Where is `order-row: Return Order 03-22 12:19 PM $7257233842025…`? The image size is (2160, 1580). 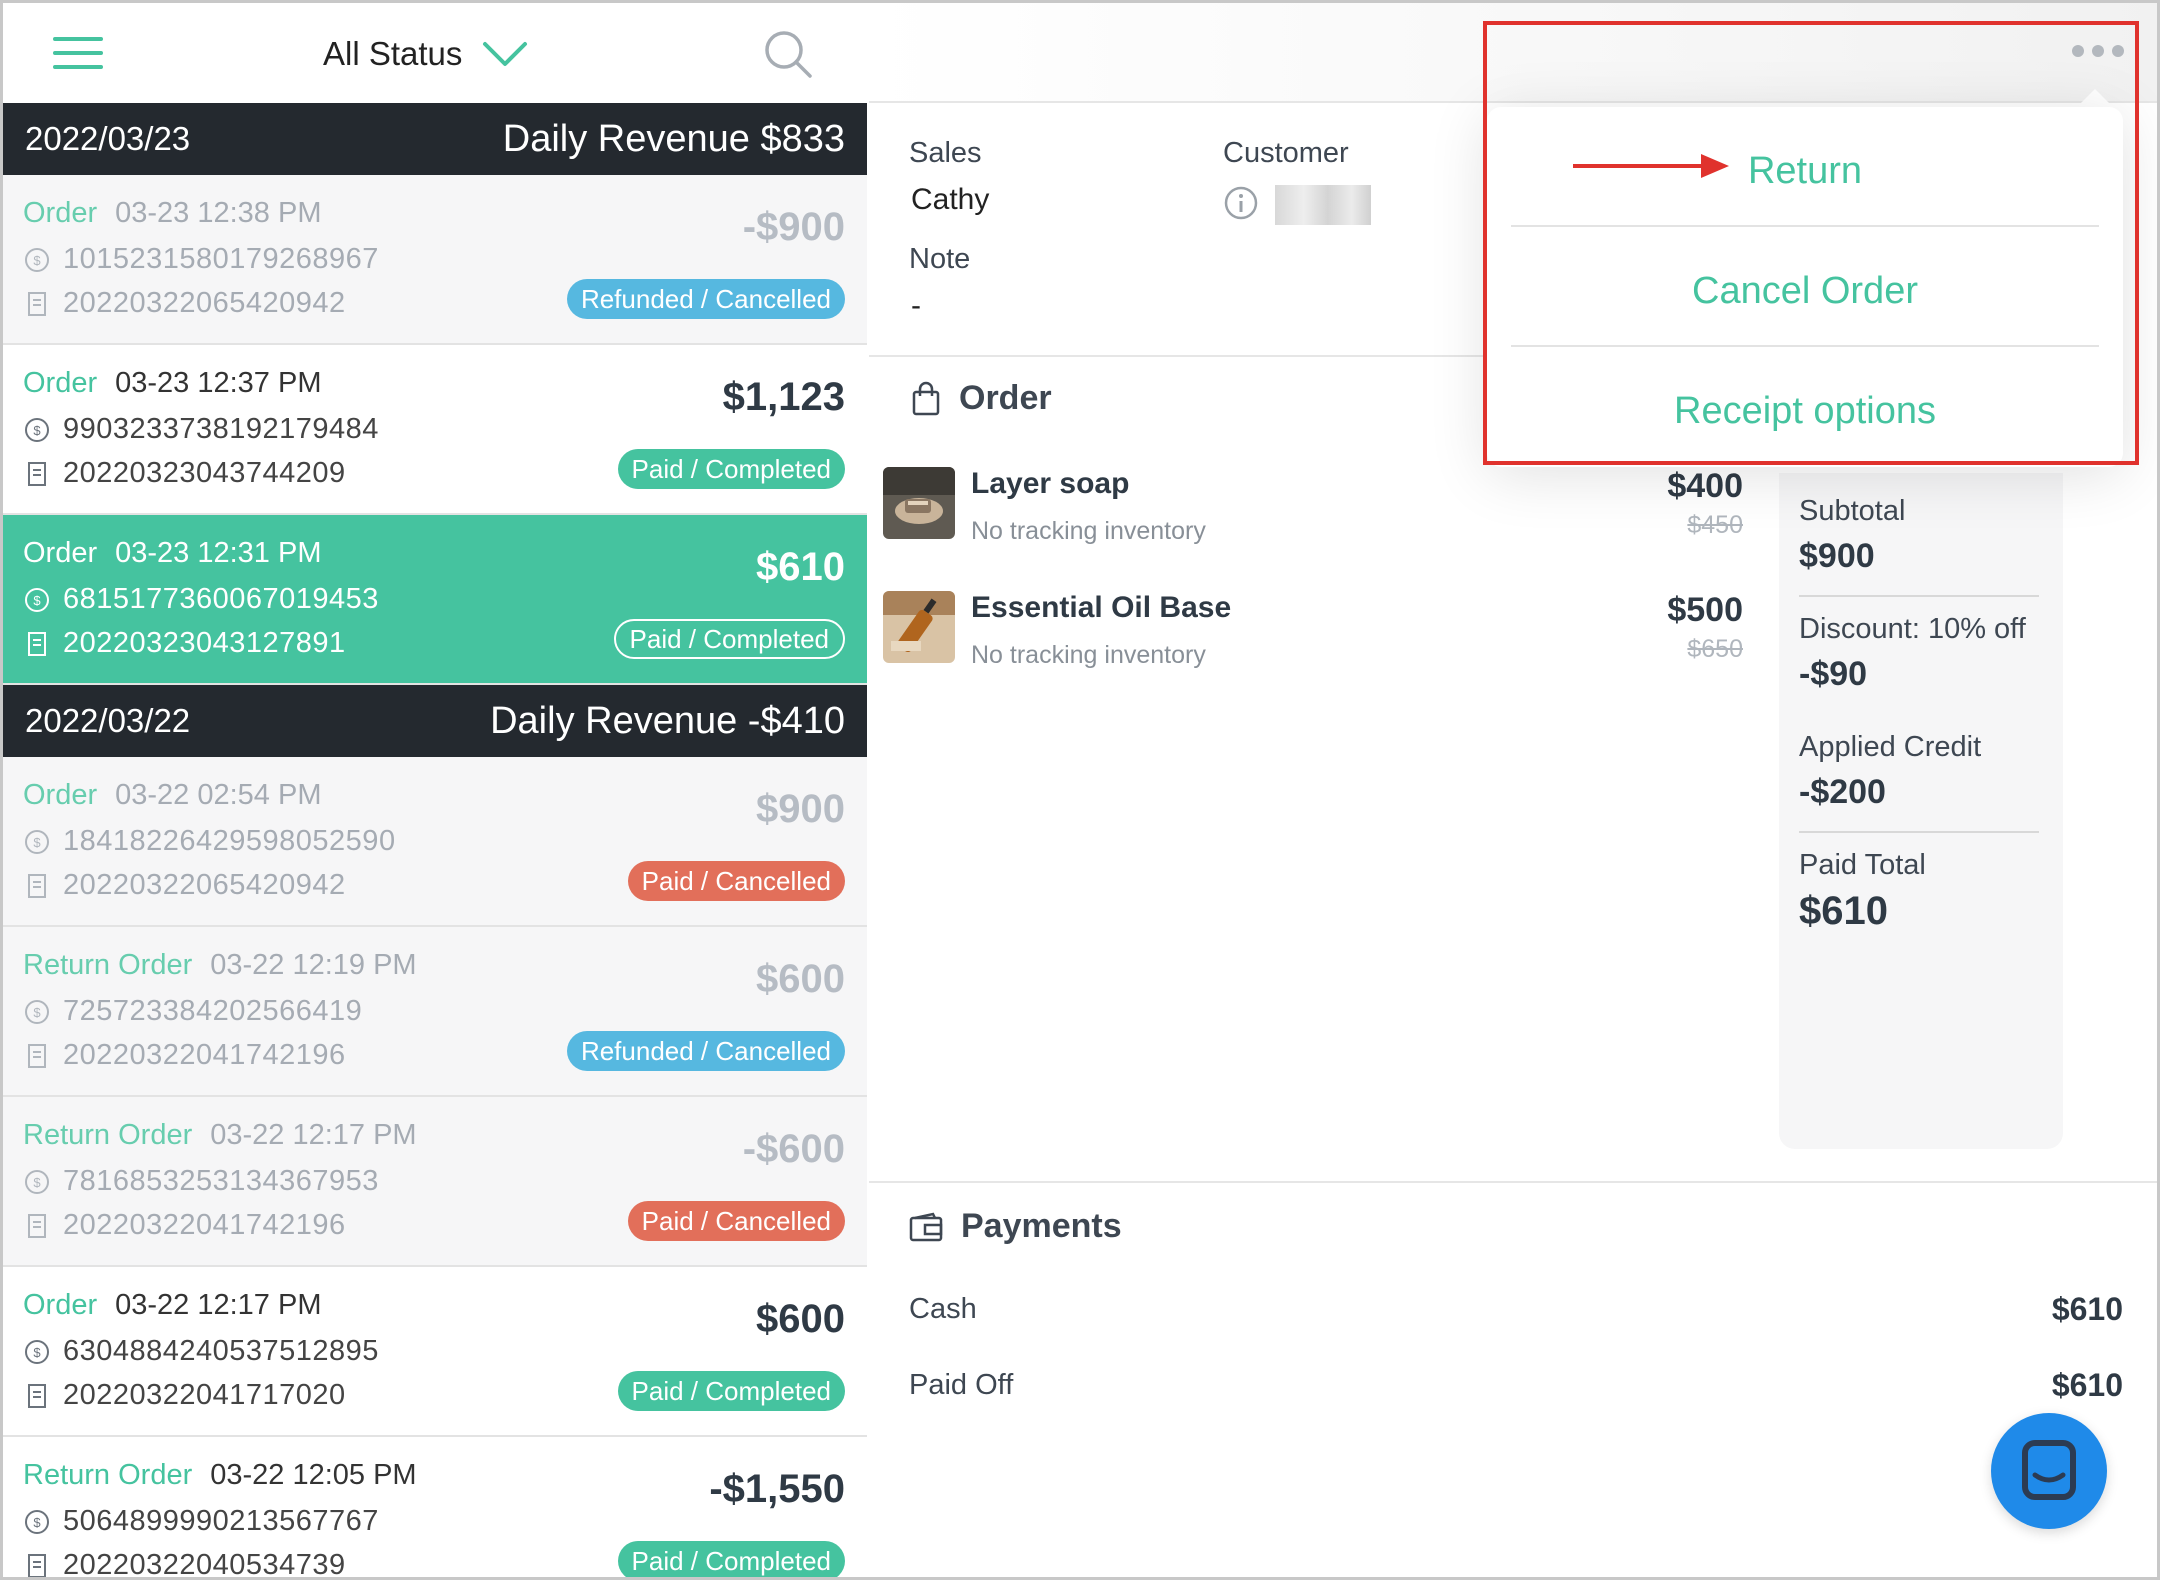
order-row: Return Order 03-22 12:19 PM $7257233842025… is located at coordinates (435, 1012).